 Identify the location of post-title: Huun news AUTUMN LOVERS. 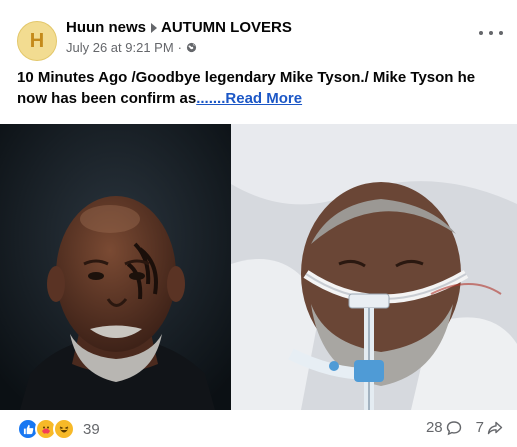
(179, 27).